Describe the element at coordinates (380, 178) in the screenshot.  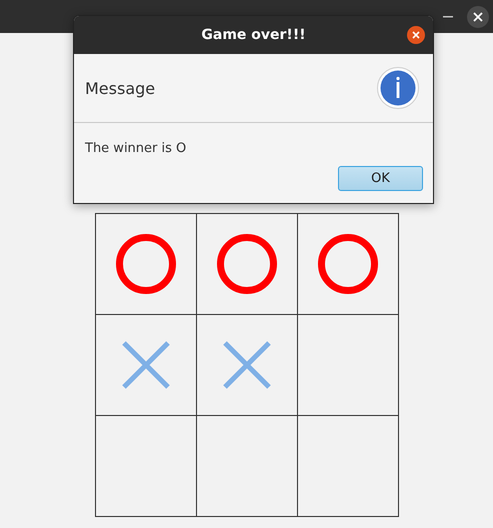
I see `ok-button: OK` at that location.